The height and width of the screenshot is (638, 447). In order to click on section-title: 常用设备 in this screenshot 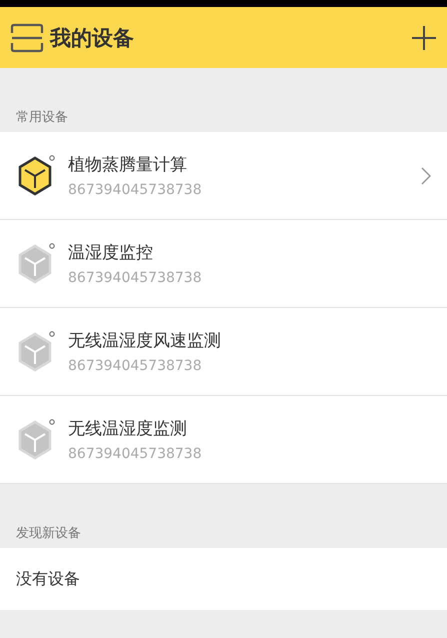, I will do `click(42, 117)`.